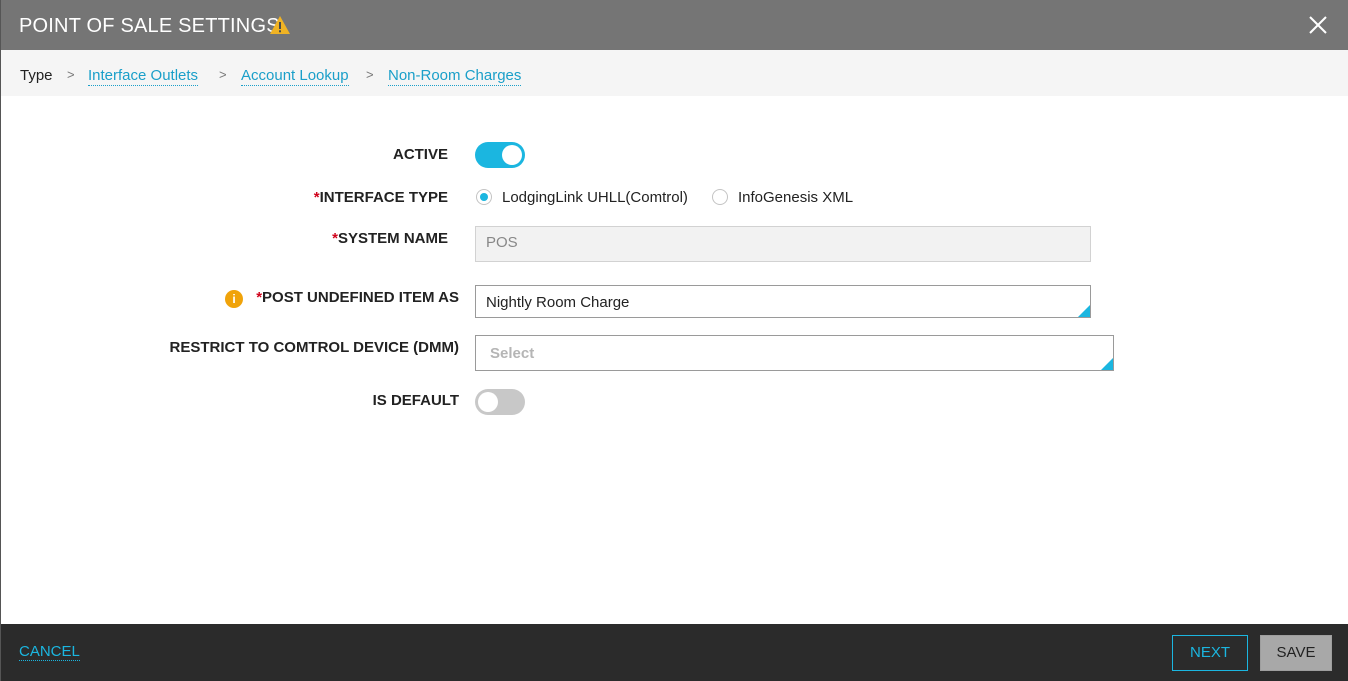 This screenshot has width=1348, height=681. Describe the element at coordinates (1296, 653) in the screenshot. I see `save-button: SAVE` at that location.